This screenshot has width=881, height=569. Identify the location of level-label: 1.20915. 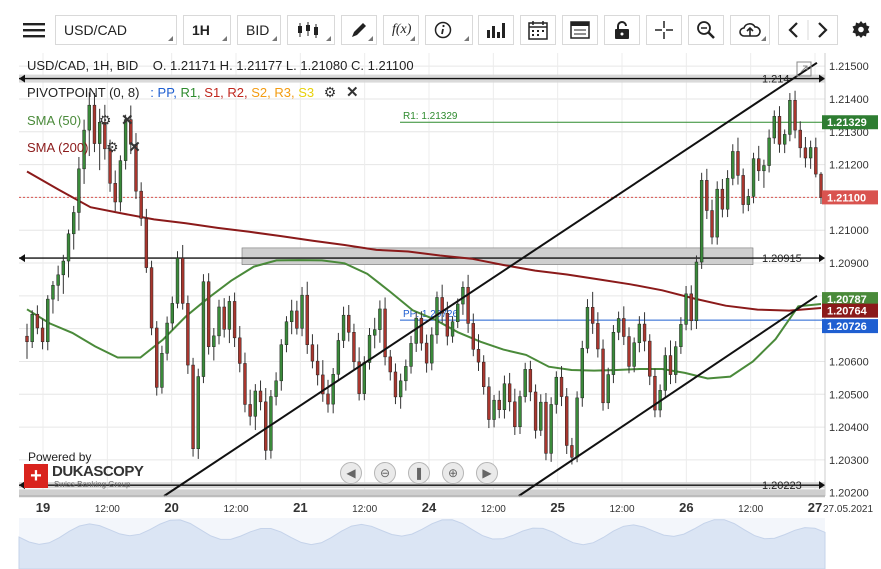
(782, 259).